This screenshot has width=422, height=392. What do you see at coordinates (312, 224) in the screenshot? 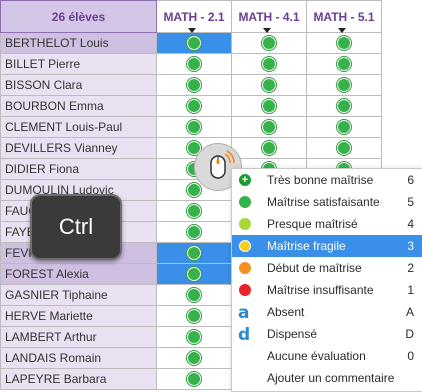
I see `menu-item-label: Presque maîtrisé` at bounding box center [312, 224].